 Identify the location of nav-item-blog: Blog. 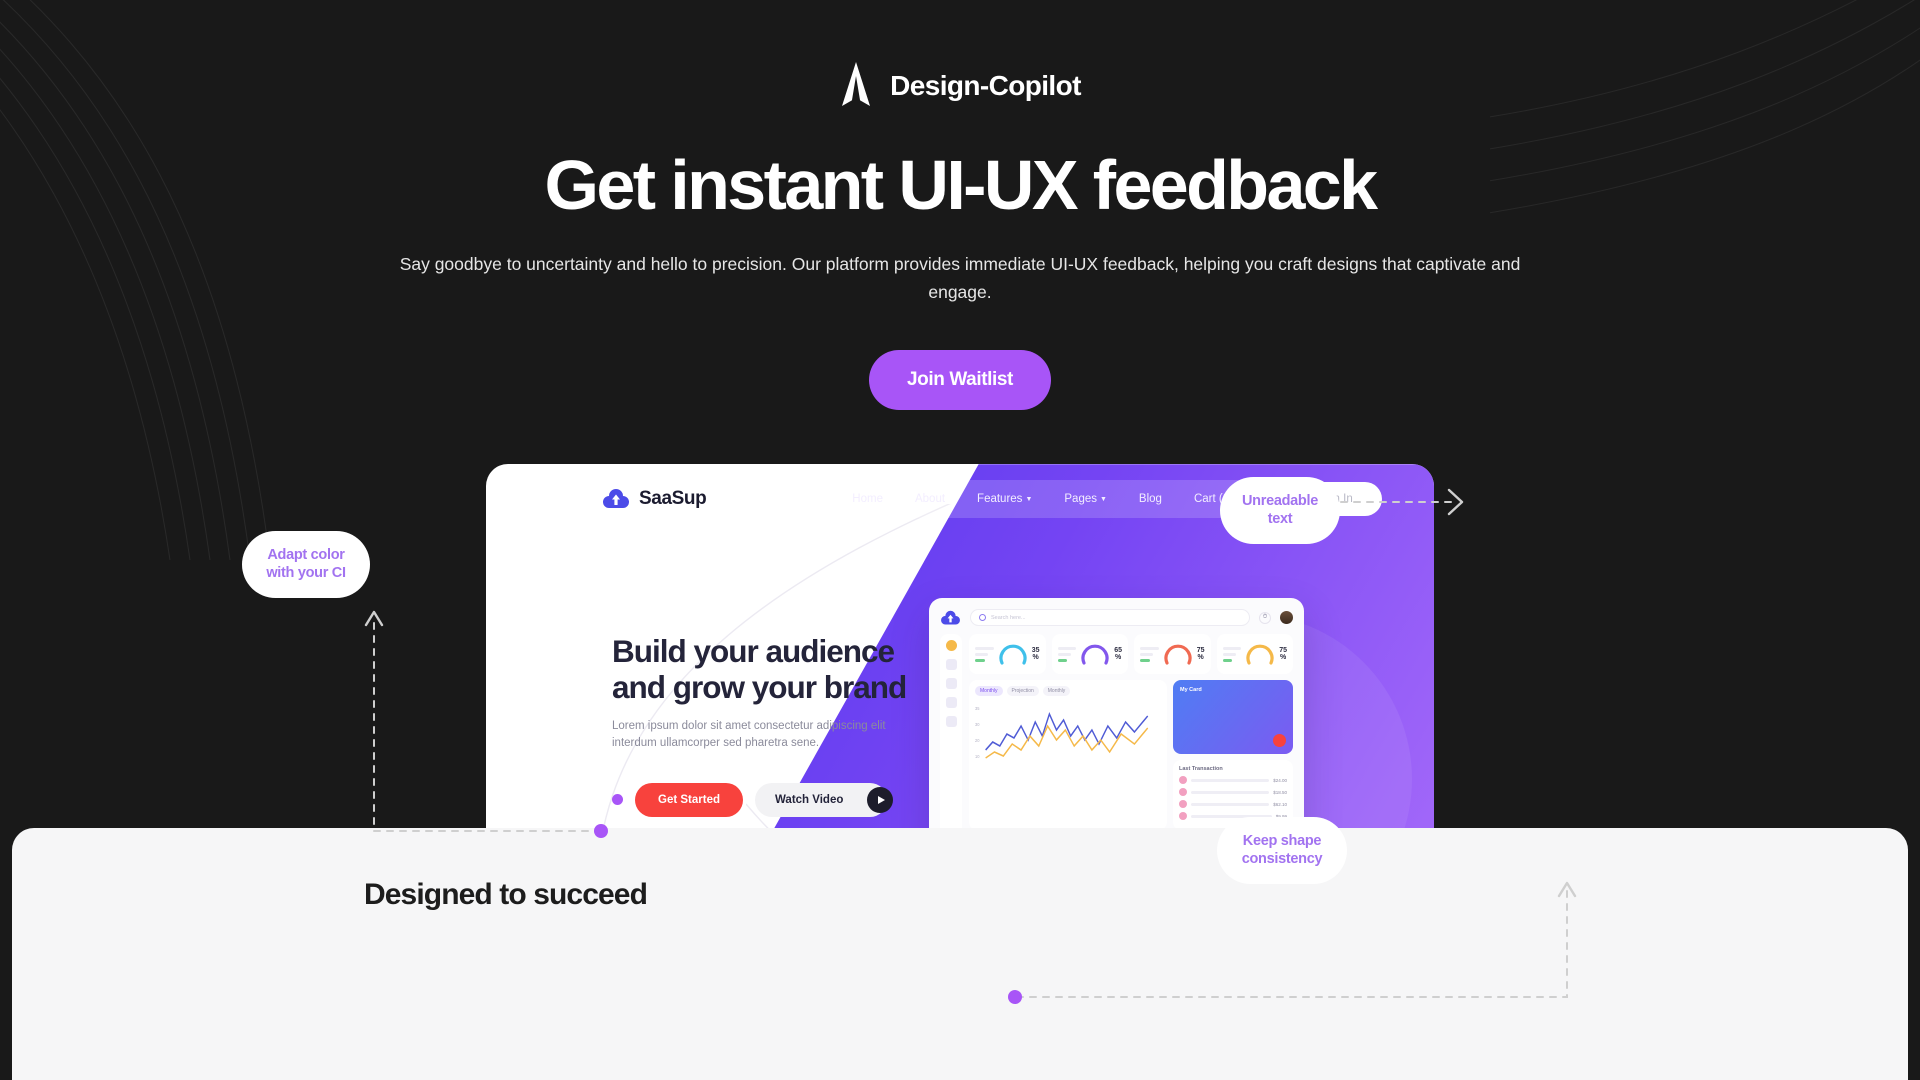
(1150, 499).